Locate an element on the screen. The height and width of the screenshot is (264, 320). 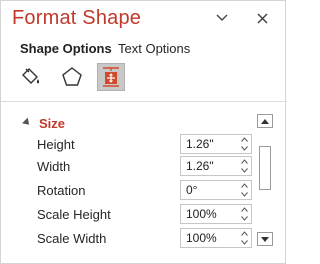
height-increment-button is located at coordinates (244, 139).